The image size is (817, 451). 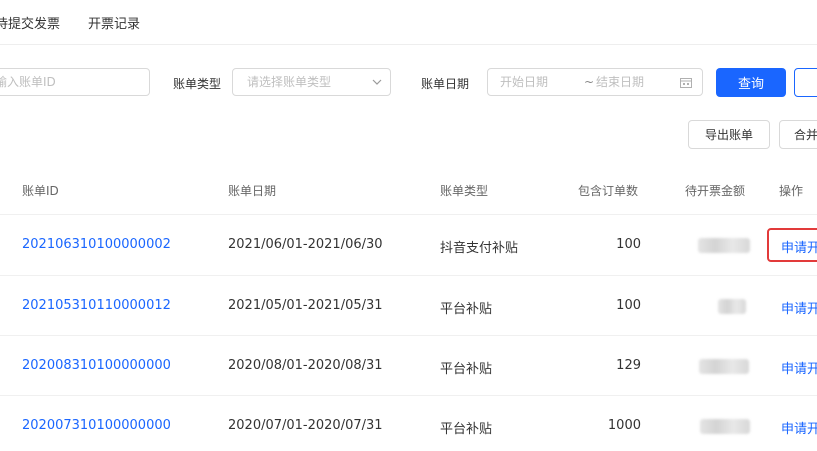 What do you see at coordinates (751, 82) in the screenshot?
I see `query-button: 查询` at bounding box center [751, 82].